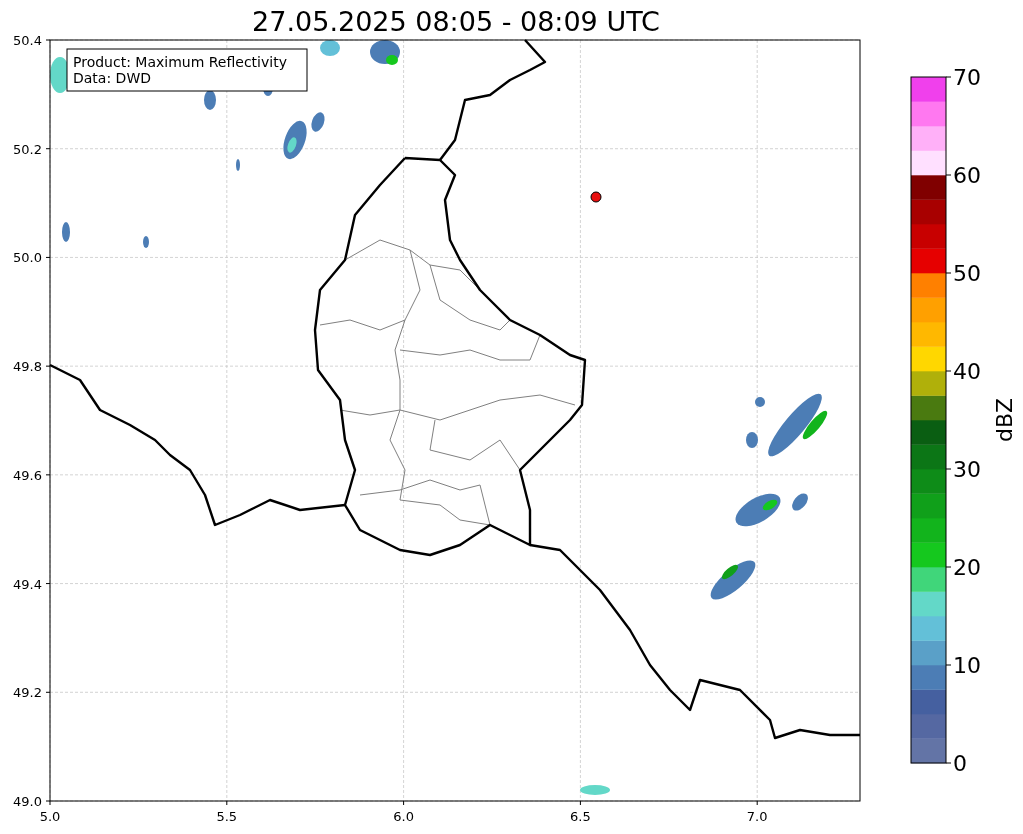  Describe the element at coordinates (967, 665) in the screenshot. I see `colorbar-tick-label: 10` at that location.